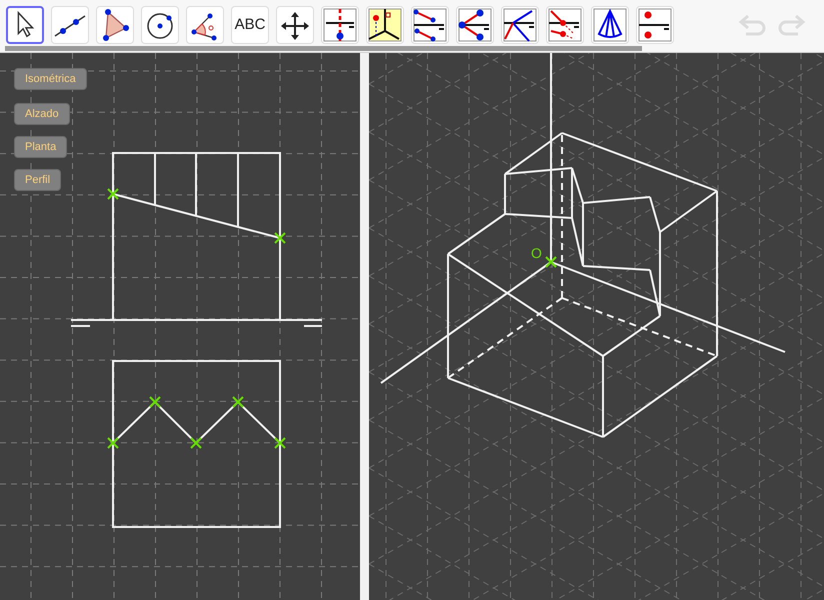  Describe the element at coordinates (340, 25) in the screenshot. I see `dihedral-icon` at that location.